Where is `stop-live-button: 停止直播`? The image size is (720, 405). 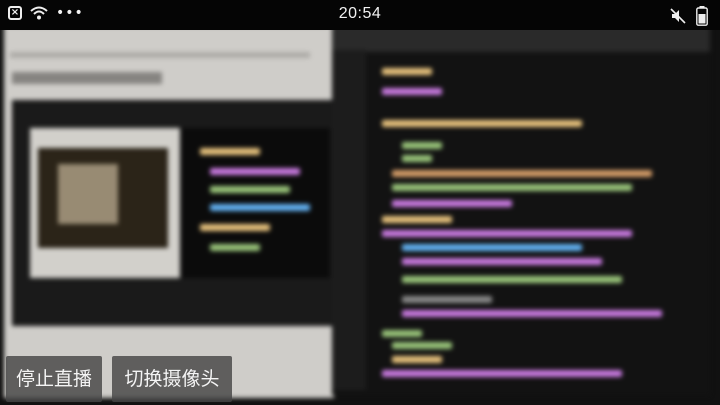
stop-live-button: 停止直播 is located at coordinates (54, 379).